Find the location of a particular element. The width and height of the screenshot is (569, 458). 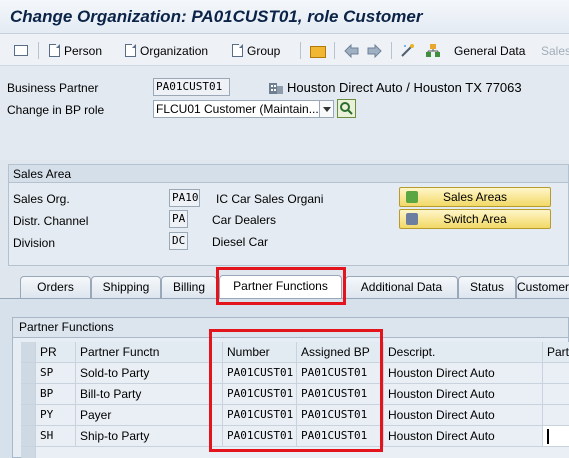

folder-icon is located at coordinates (318, 51).